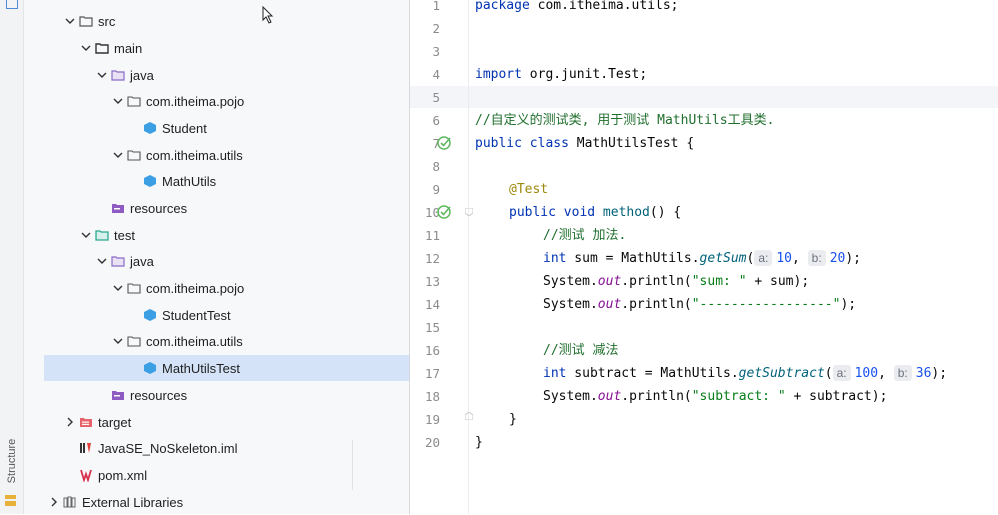  What do you see at coordinates (133, 502) in the screenshot?
I see `tree-item-label: External Libraries` at bounding box center [133, 502].